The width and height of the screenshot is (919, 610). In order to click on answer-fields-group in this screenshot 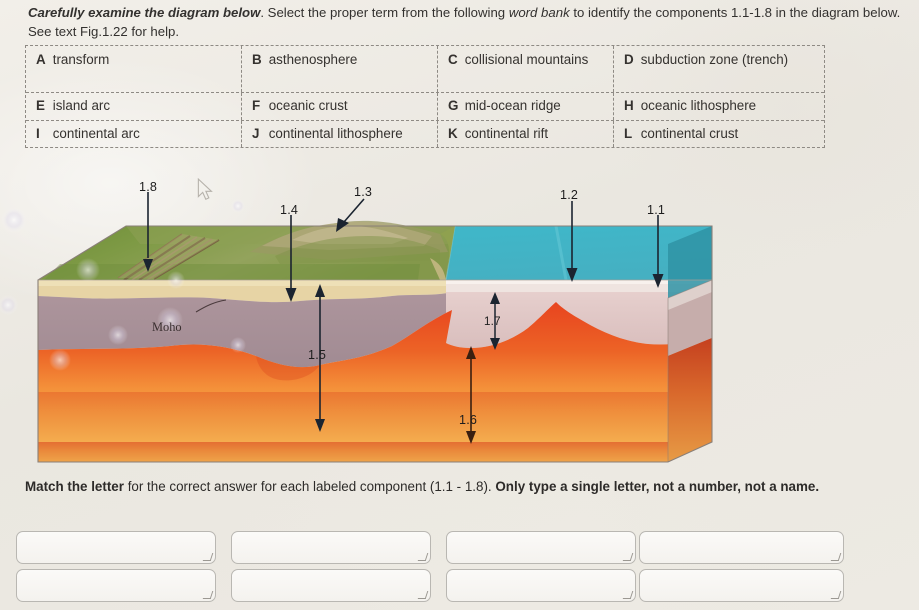, I will do `click(461, 567)`.